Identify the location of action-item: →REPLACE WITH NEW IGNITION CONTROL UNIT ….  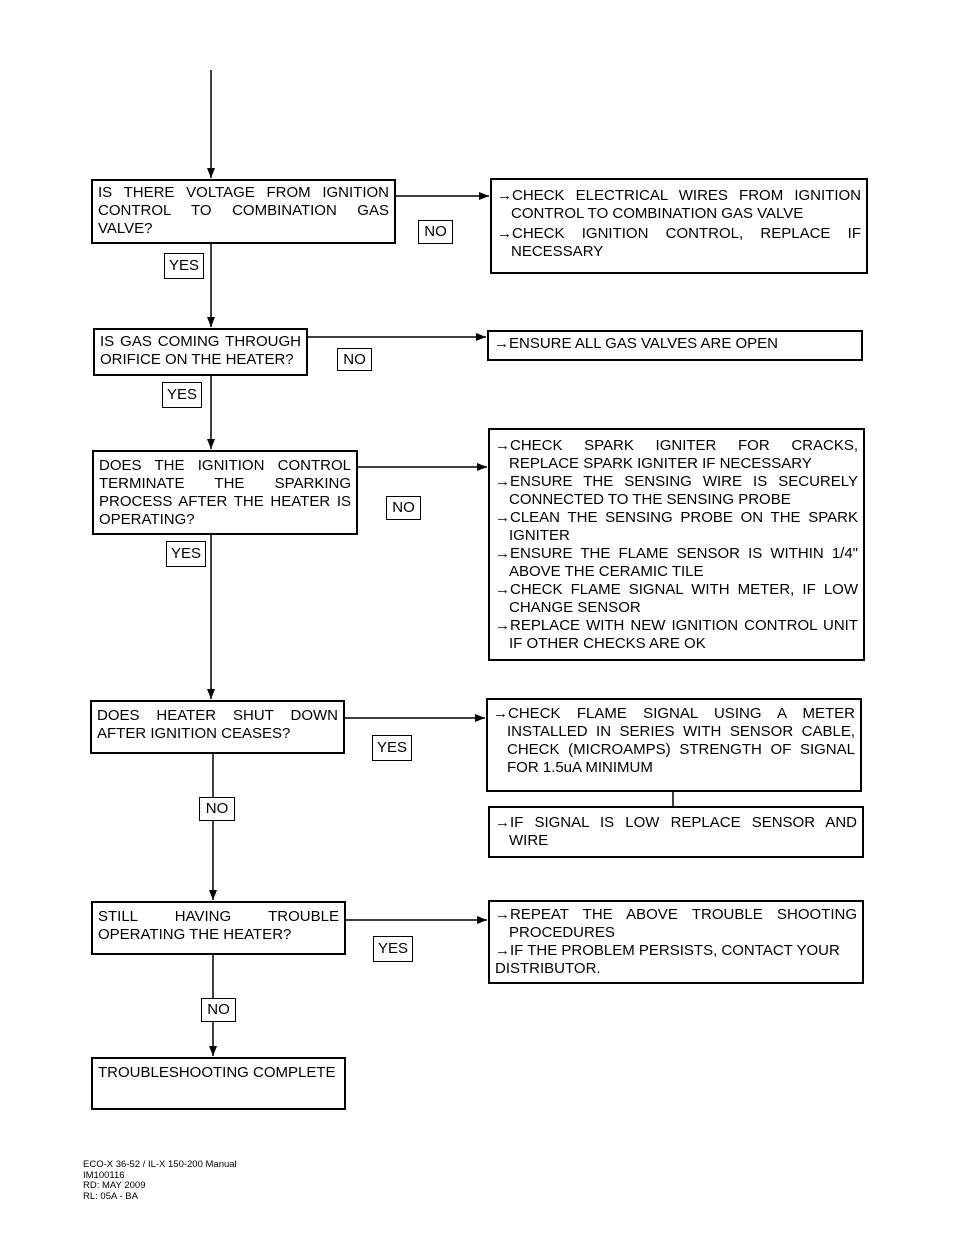
(676, 634).